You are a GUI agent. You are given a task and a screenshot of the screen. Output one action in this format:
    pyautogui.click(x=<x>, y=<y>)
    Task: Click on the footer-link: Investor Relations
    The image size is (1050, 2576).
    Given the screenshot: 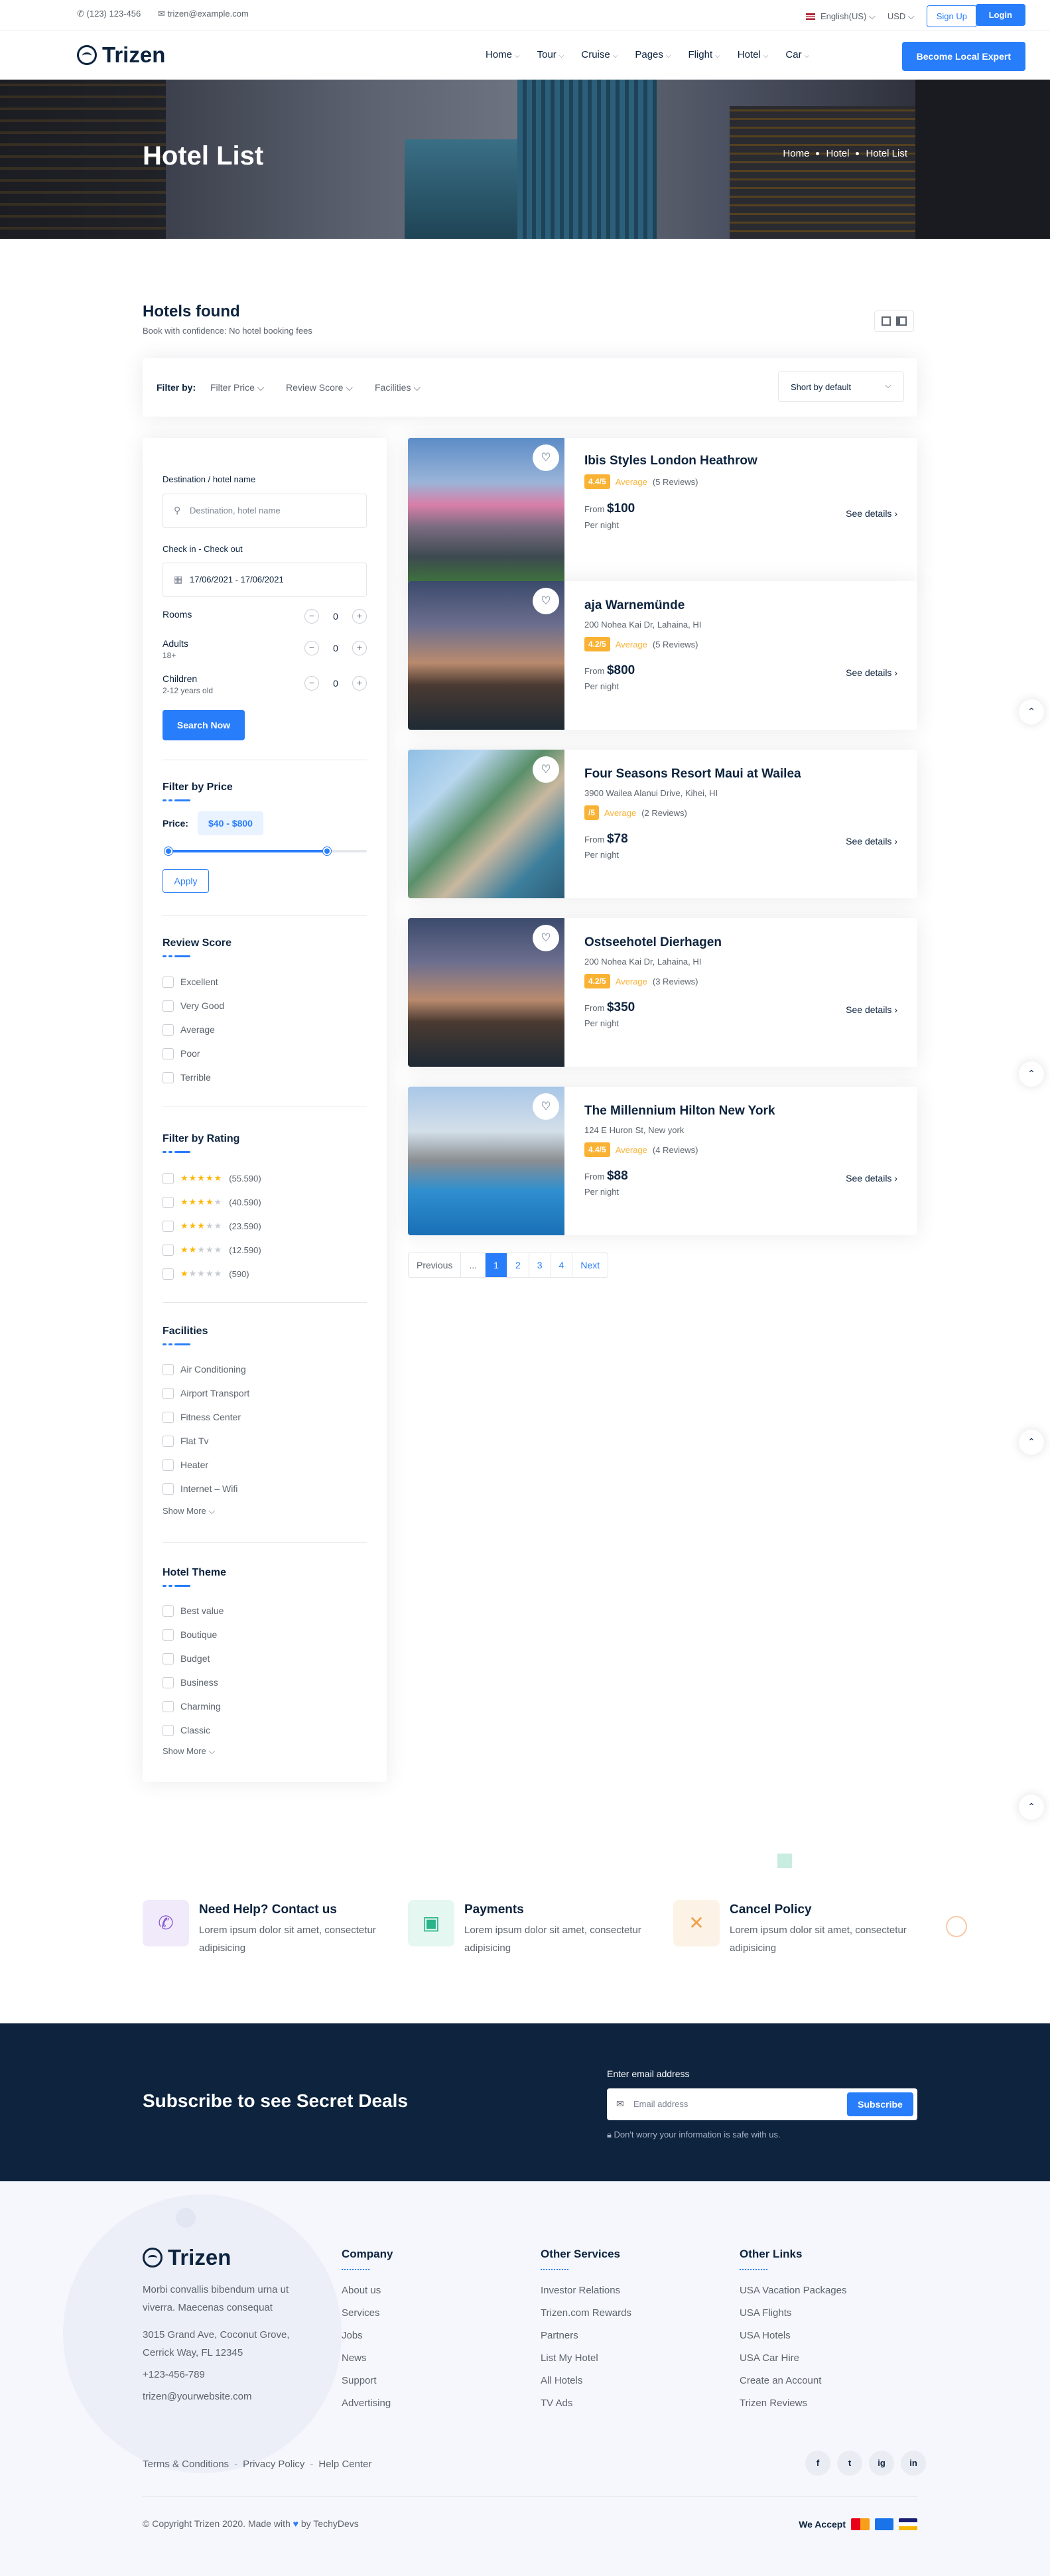 What is the action you would take?
    pyautogui.click(x=586, y=2290)
    